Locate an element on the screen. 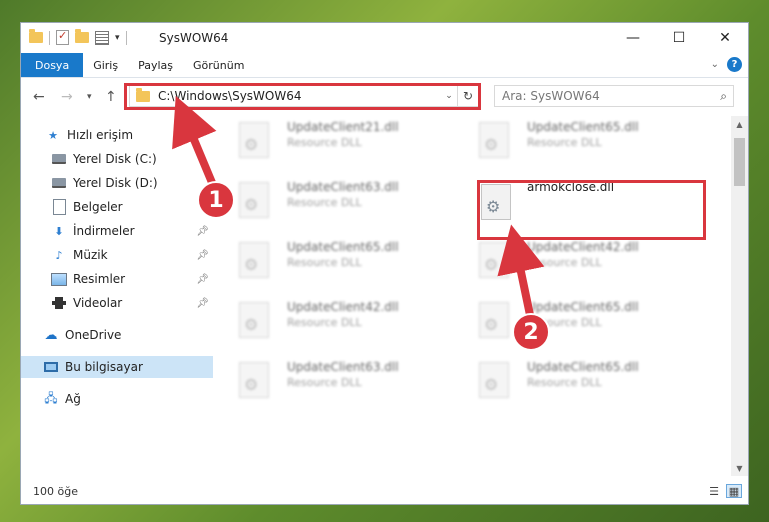  tab-share: Paylaş is located at coordinates (155, 65).